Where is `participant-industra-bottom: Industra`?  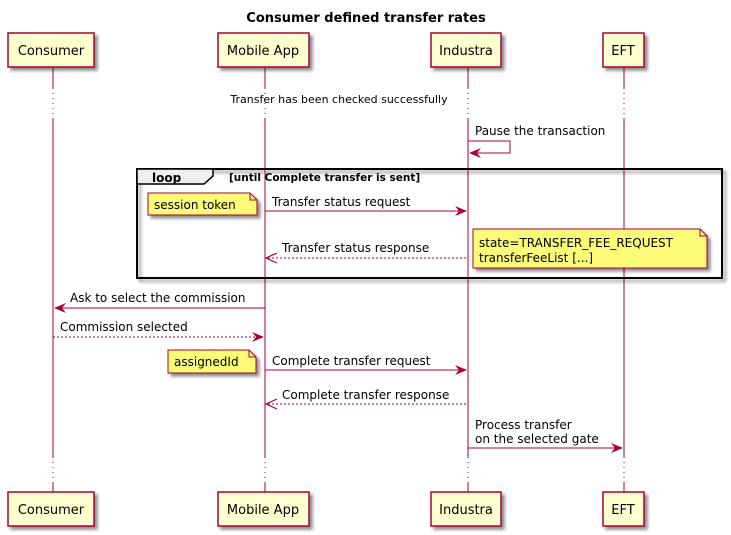
participant-industra-bottom: Industra is located at coordinates (466, 509).